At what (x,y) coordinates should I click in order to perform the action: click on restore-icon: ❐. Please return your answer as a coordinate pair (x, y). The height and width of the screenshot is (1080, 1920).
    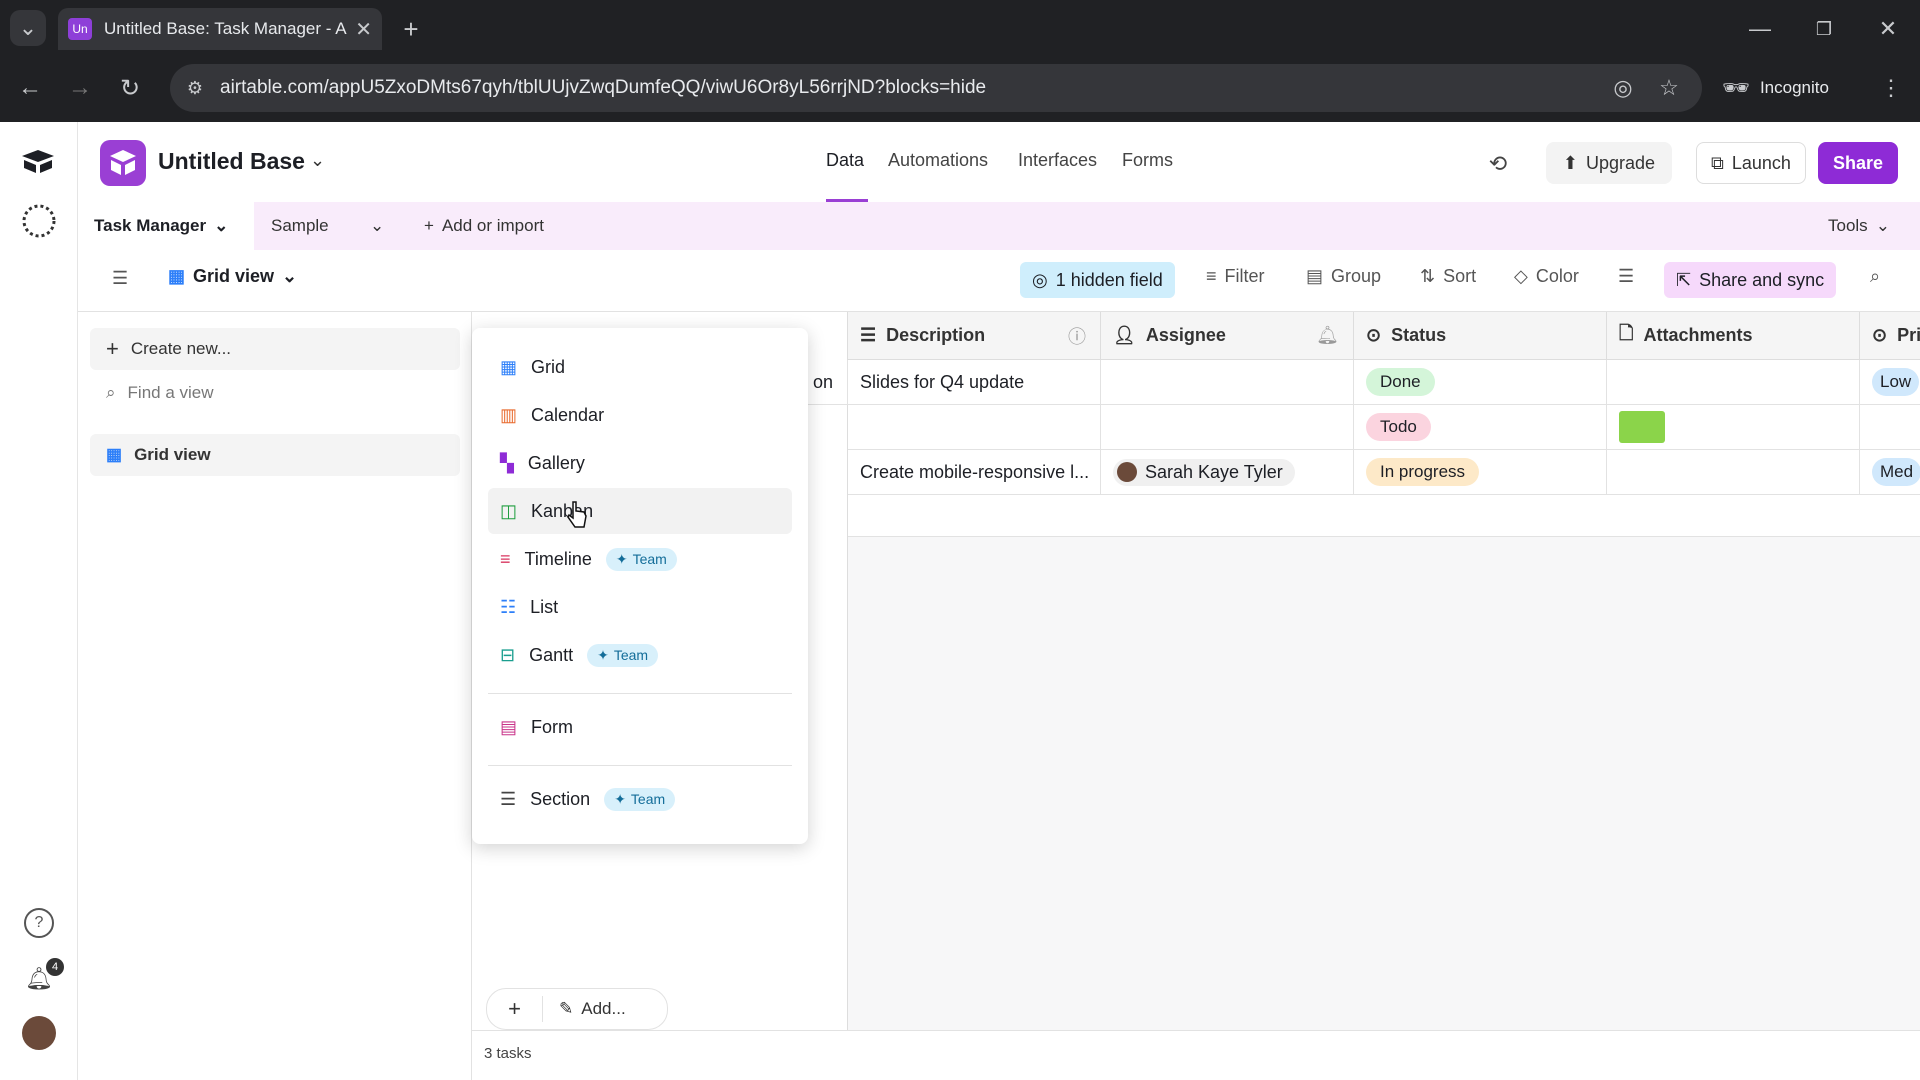
    Looking at the image, I should click on (1824, 29).